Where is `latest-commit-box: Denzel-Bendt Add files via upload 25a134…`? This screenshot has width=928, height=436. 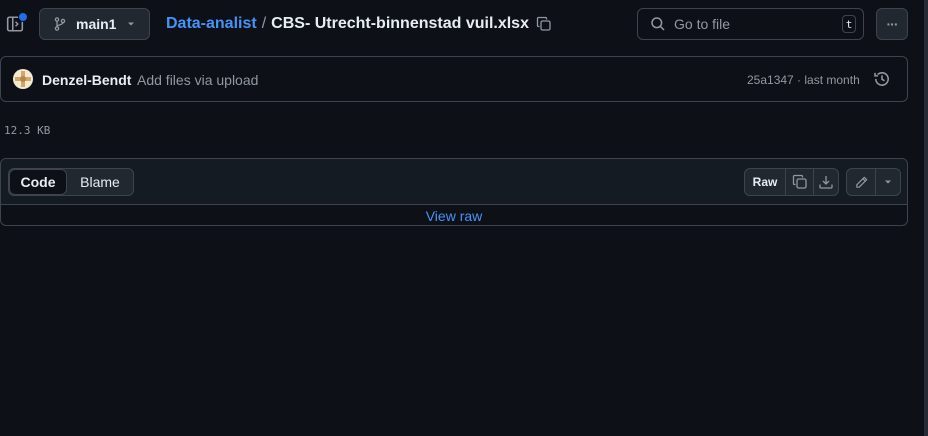
latest-commit-box: Denzel-Bendt Add files via upload 25a134… is located at coordinates (454, 79).